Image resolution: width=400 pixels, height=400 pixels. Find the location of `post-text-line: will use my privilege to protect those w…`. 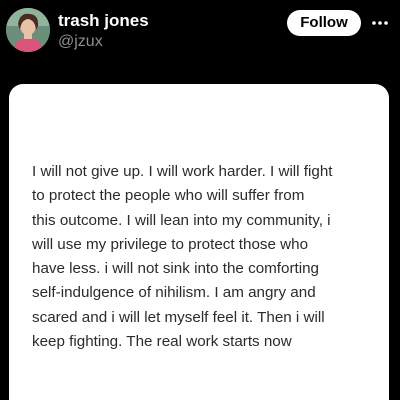

post-text-line: will use my privilege to protect those w… is located at coordinates (170, 244).